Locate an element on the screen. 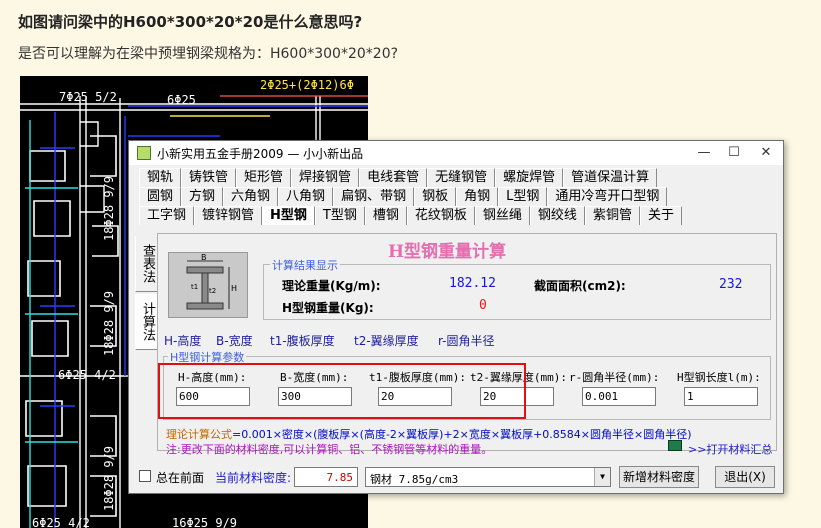  calc-title: H型钢重量计算 is located at coordinates (447, 252).